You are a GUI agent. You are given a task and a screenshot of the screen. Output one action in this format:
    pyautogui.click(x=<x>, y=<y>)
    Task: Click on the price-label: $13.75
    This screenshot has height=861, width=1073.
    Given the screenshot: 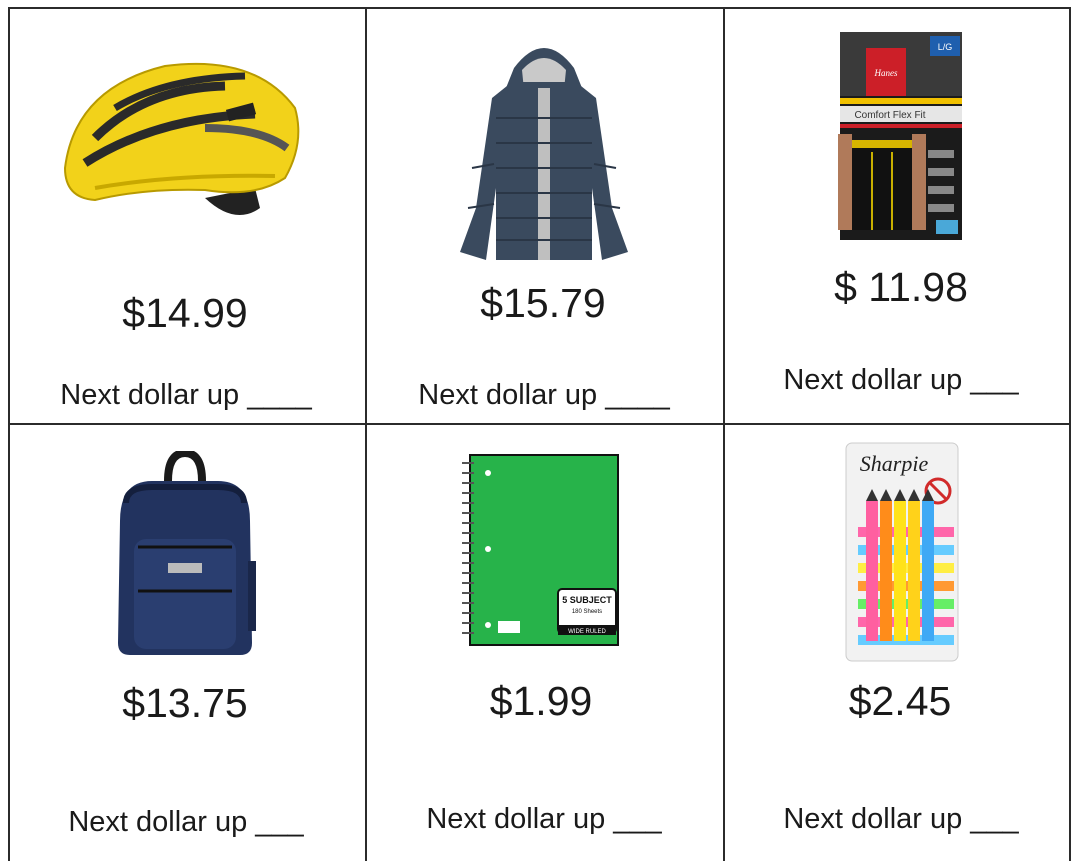 What is the action you would take?
    pyautogui.click(x=185, y=703)
    